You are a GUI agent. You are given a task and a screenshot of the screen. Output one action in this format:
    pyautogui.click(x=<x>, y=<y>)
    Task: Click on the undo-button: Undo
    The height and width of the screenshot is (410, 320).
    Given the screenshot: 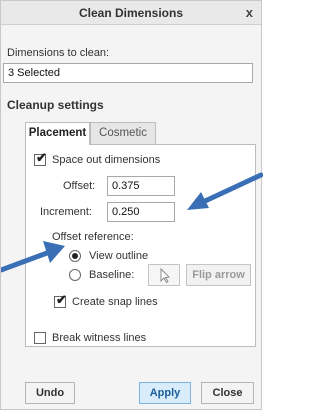 What is the action you would take?
    pyautogui.click(x=50, y=393)
    